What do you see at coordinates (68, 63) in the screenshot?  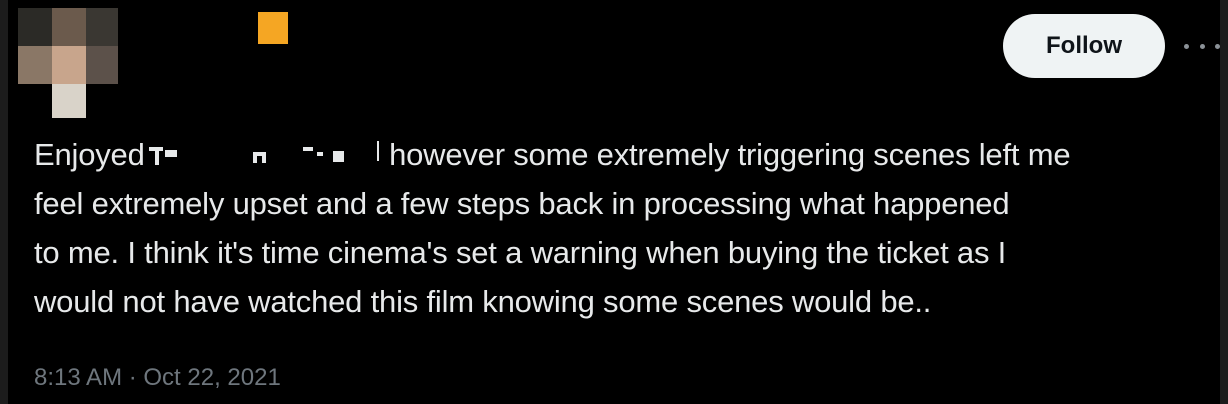 I see `avatar` at bounding box center [68, 63].